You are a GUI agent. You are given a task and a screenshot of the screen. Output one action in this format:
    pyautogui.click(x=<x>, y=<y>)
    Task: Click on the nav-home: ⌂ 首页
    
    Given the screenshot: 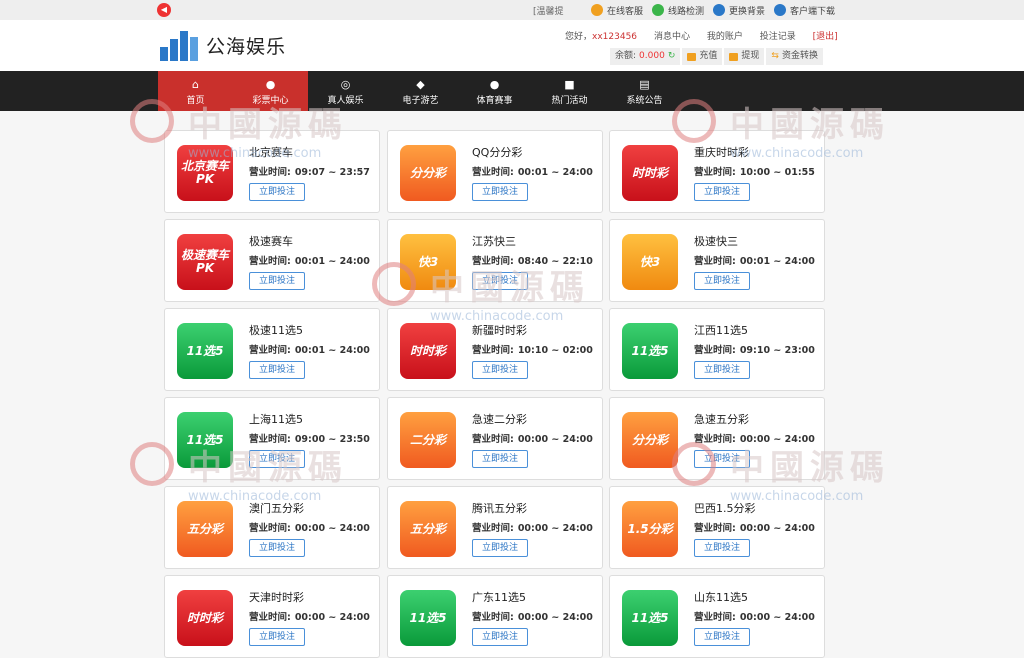 What is the action you would take?
    pyautogui.click(x=195, y=91)
    